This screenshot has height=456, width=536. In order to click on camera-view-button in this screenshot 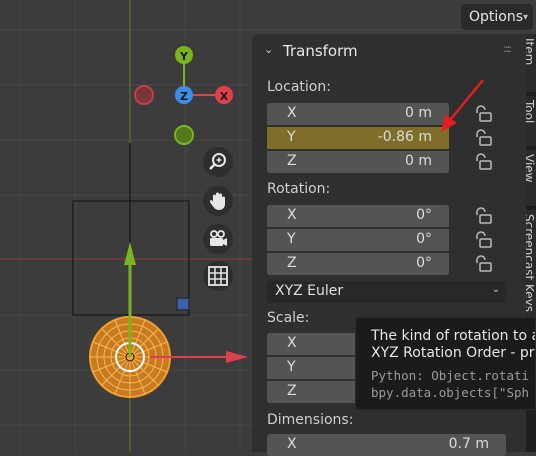, I will do `click(218, 239)`.